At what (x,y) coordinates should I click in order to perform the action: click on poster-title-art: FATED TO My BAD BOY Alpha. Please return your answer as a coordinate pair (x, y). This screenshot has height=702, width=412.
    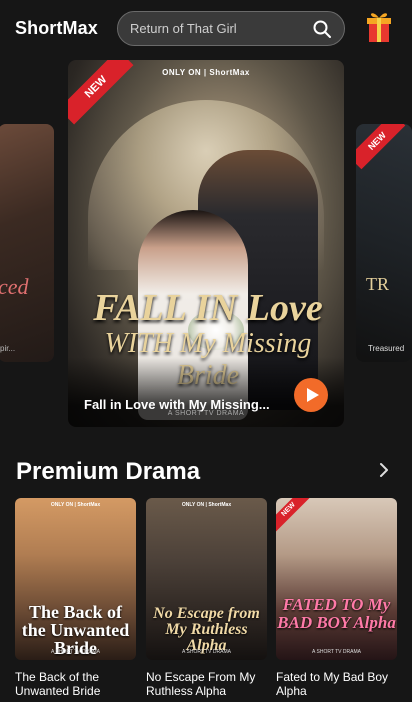
    Looking at the image, I should click on (336, 613).